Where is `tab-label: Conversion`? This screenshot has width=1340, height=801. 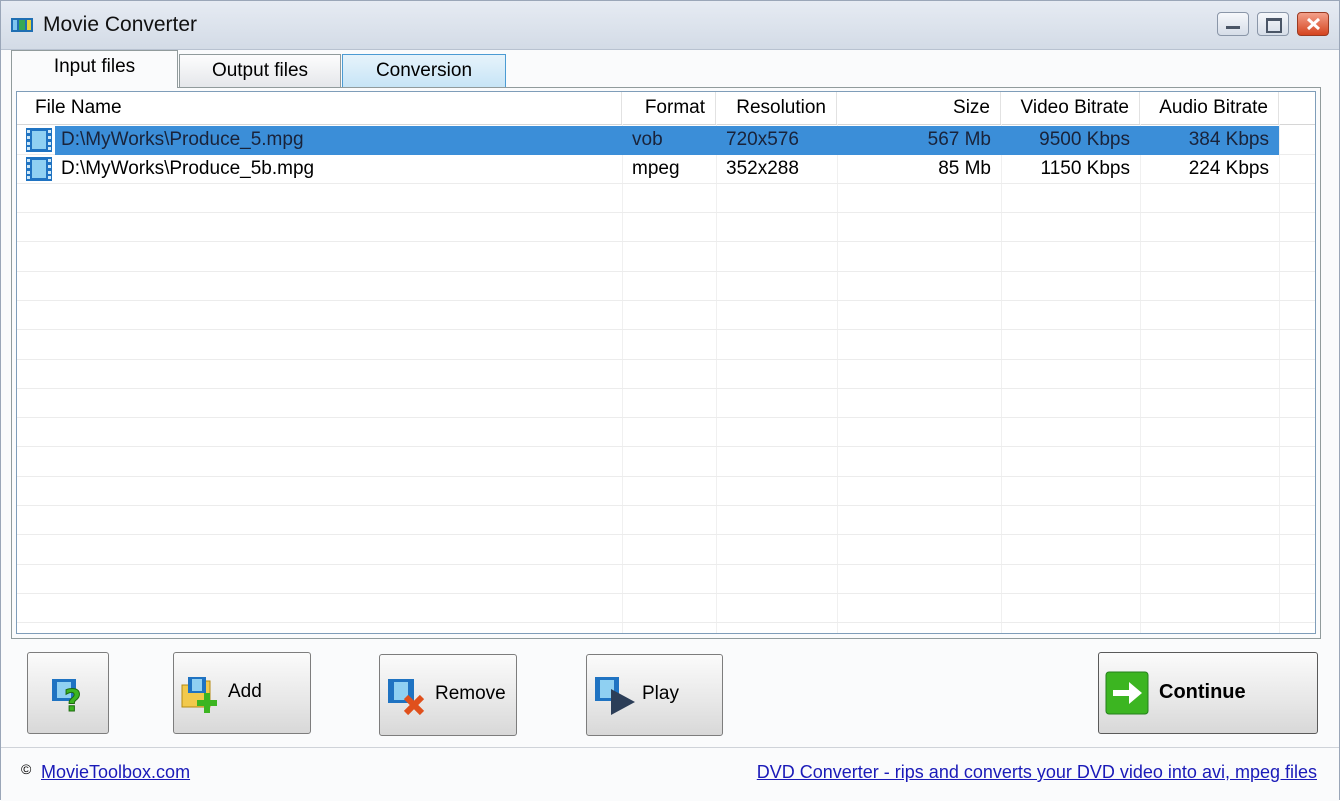 tab-label: Conversion is located at coordinates (424, 70).